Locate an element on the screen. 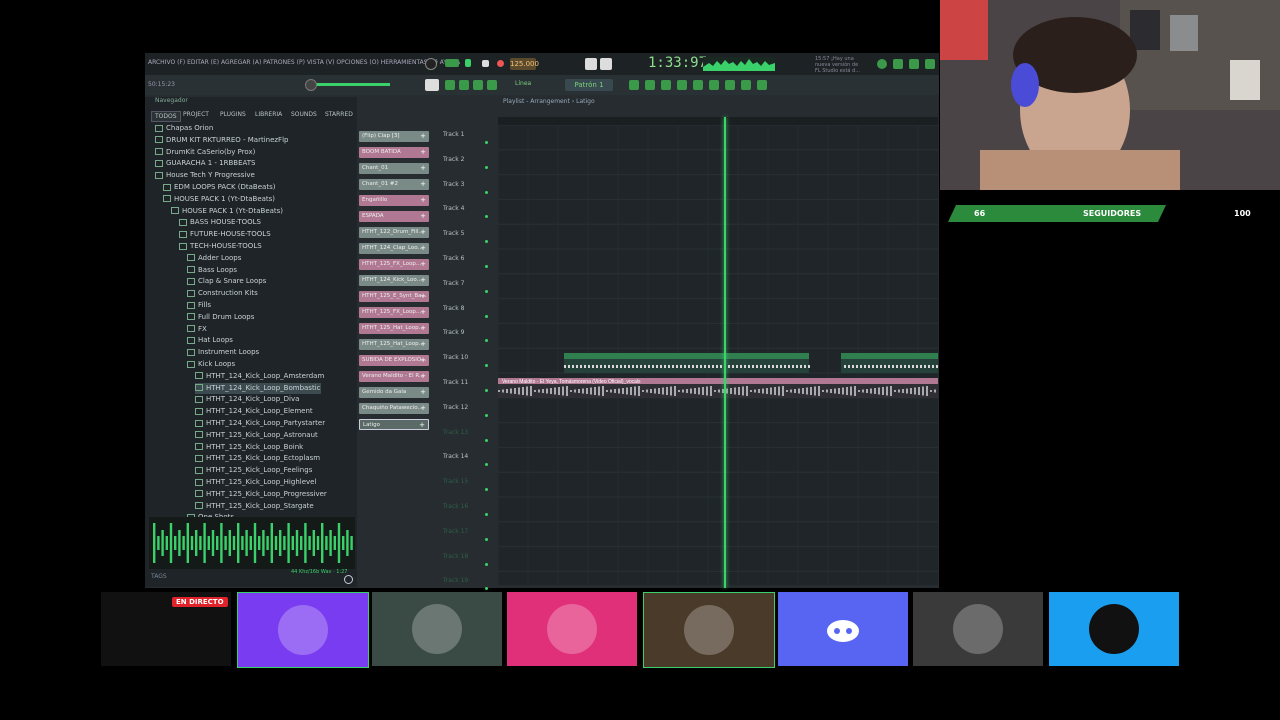 The height and width of the screenshot is (720, 1280). track-header: Track 2 is located at coordinates (453, 159).